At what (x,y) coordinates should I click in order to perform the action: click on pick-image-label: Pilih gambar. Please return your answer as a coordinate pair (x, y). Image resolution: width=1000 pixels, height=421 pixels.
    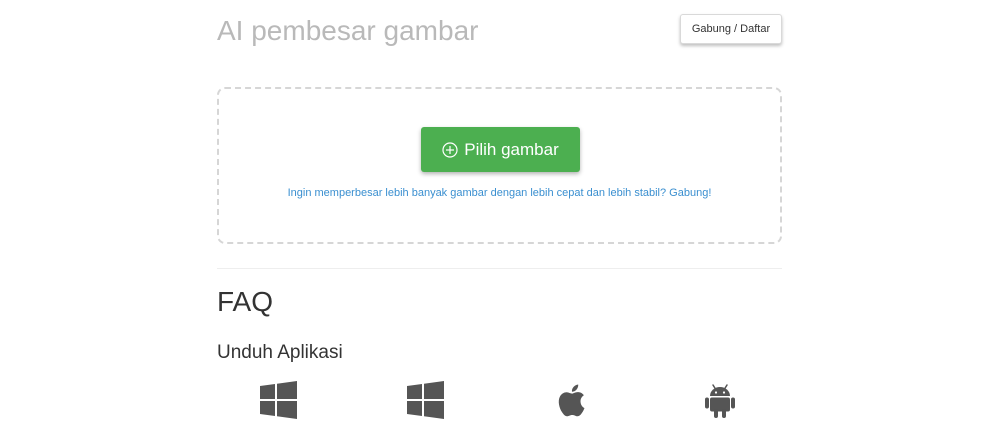
    Looking at the image, I should click on (511, 149).